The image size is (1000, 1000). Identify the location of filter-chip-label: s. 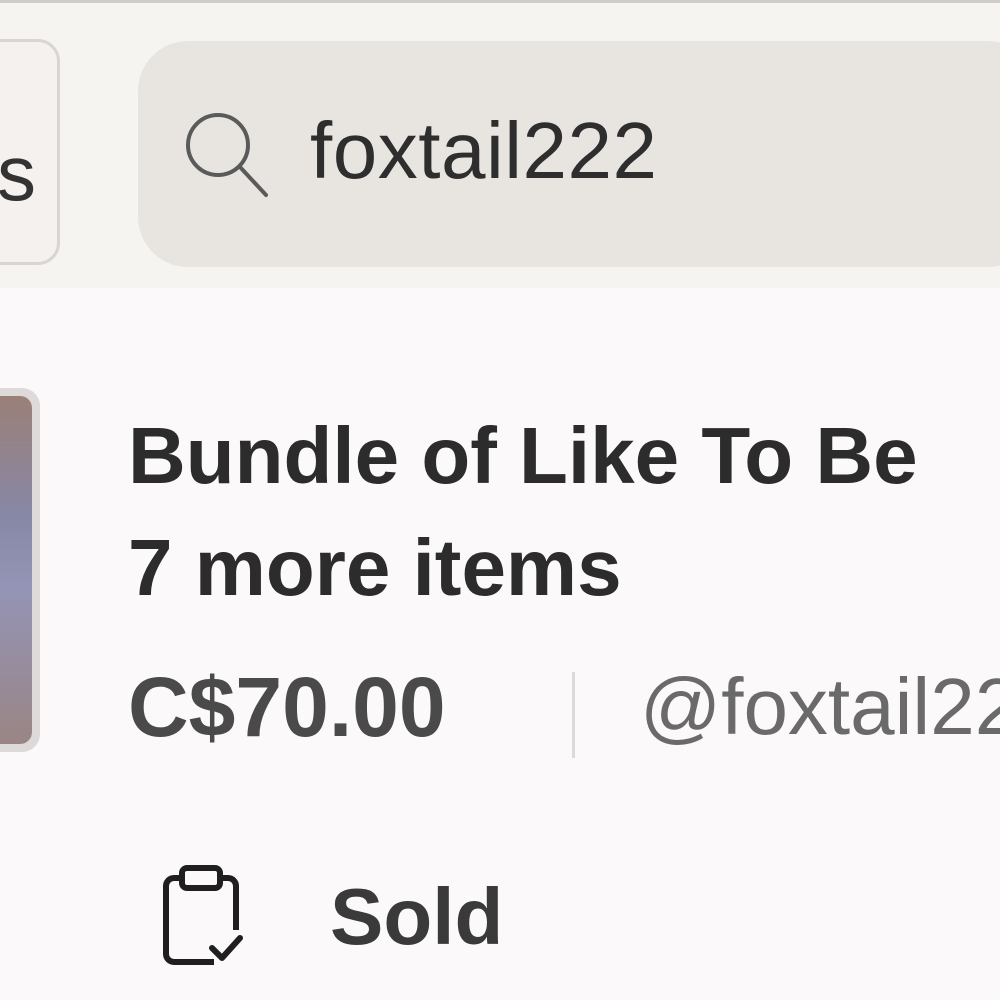
(18, 173).